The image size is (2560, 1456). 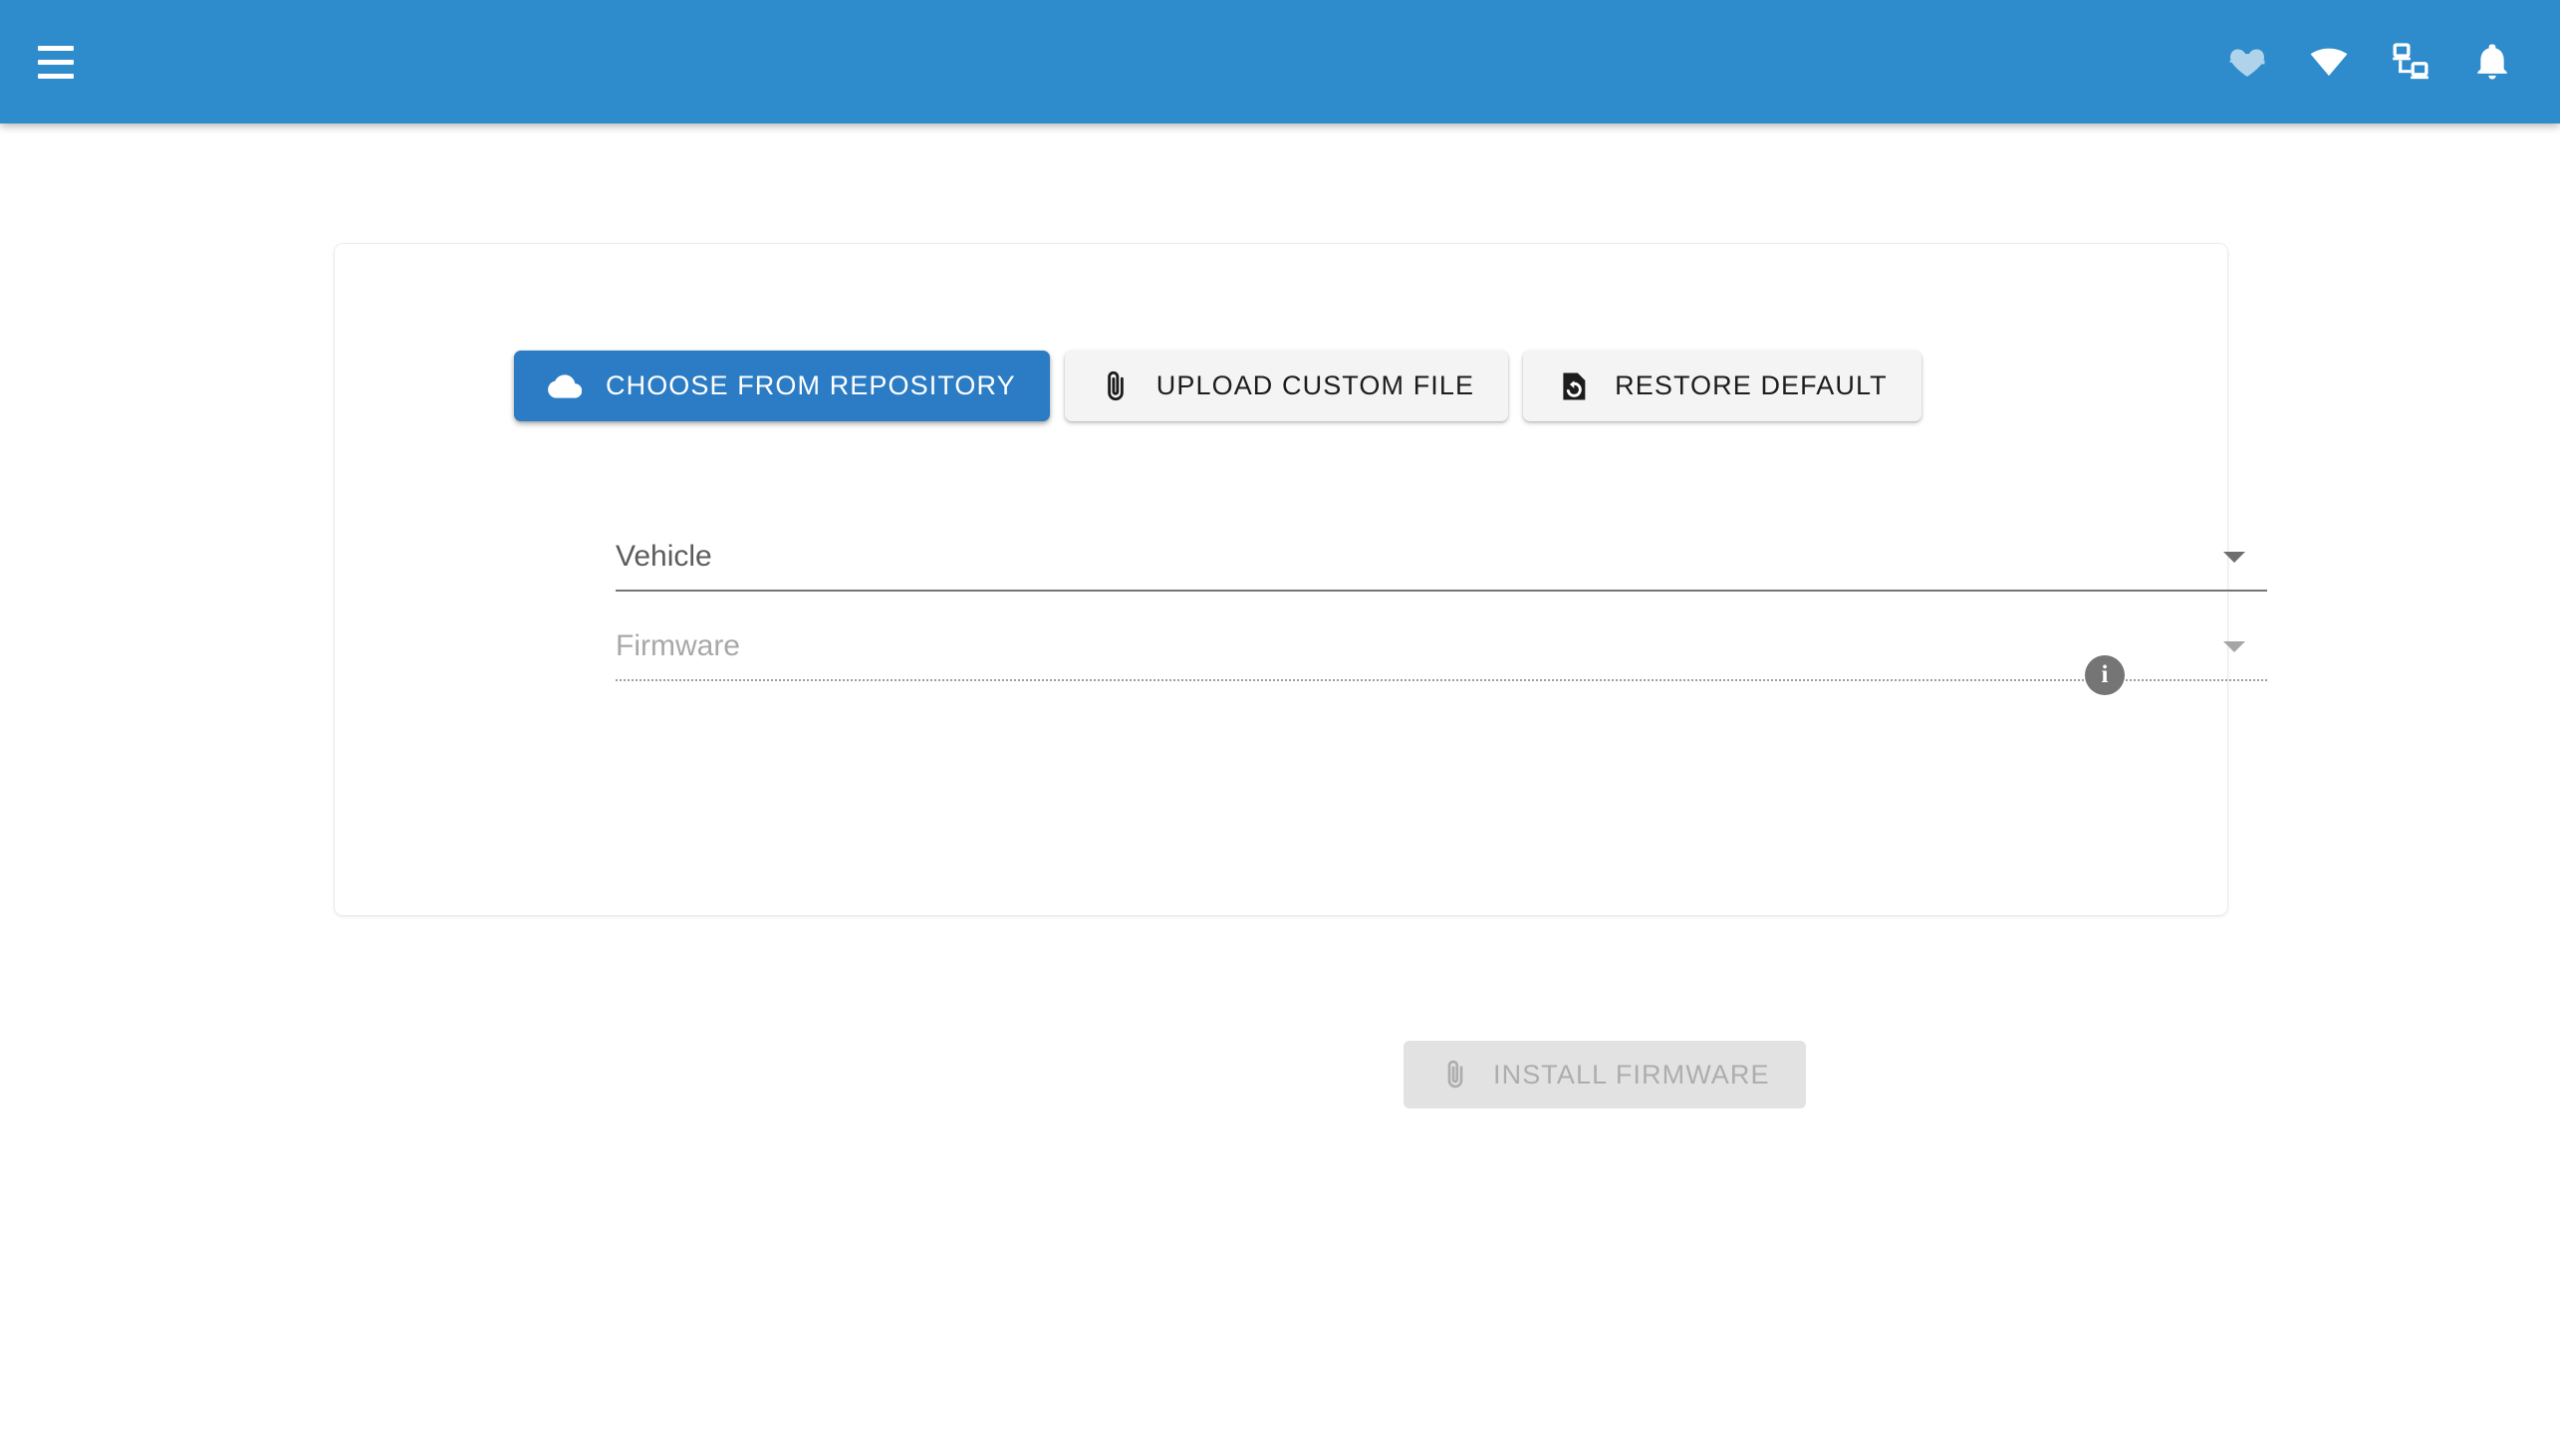 I want to click on firmware-info-icon: i, so click(x=2105, y=675).